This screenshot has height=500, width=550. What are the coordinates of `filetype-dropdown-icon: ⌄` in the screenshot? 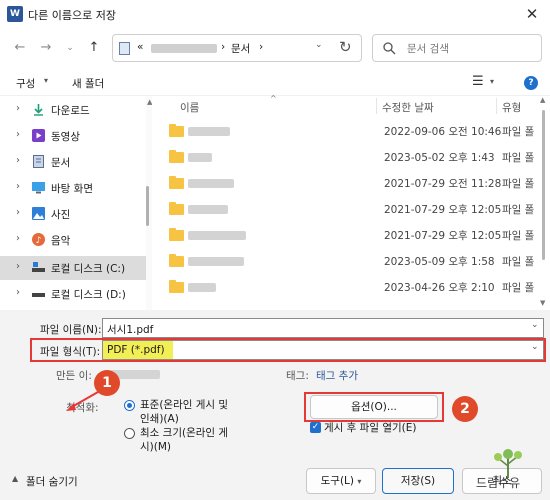 It's located at (535, 347).